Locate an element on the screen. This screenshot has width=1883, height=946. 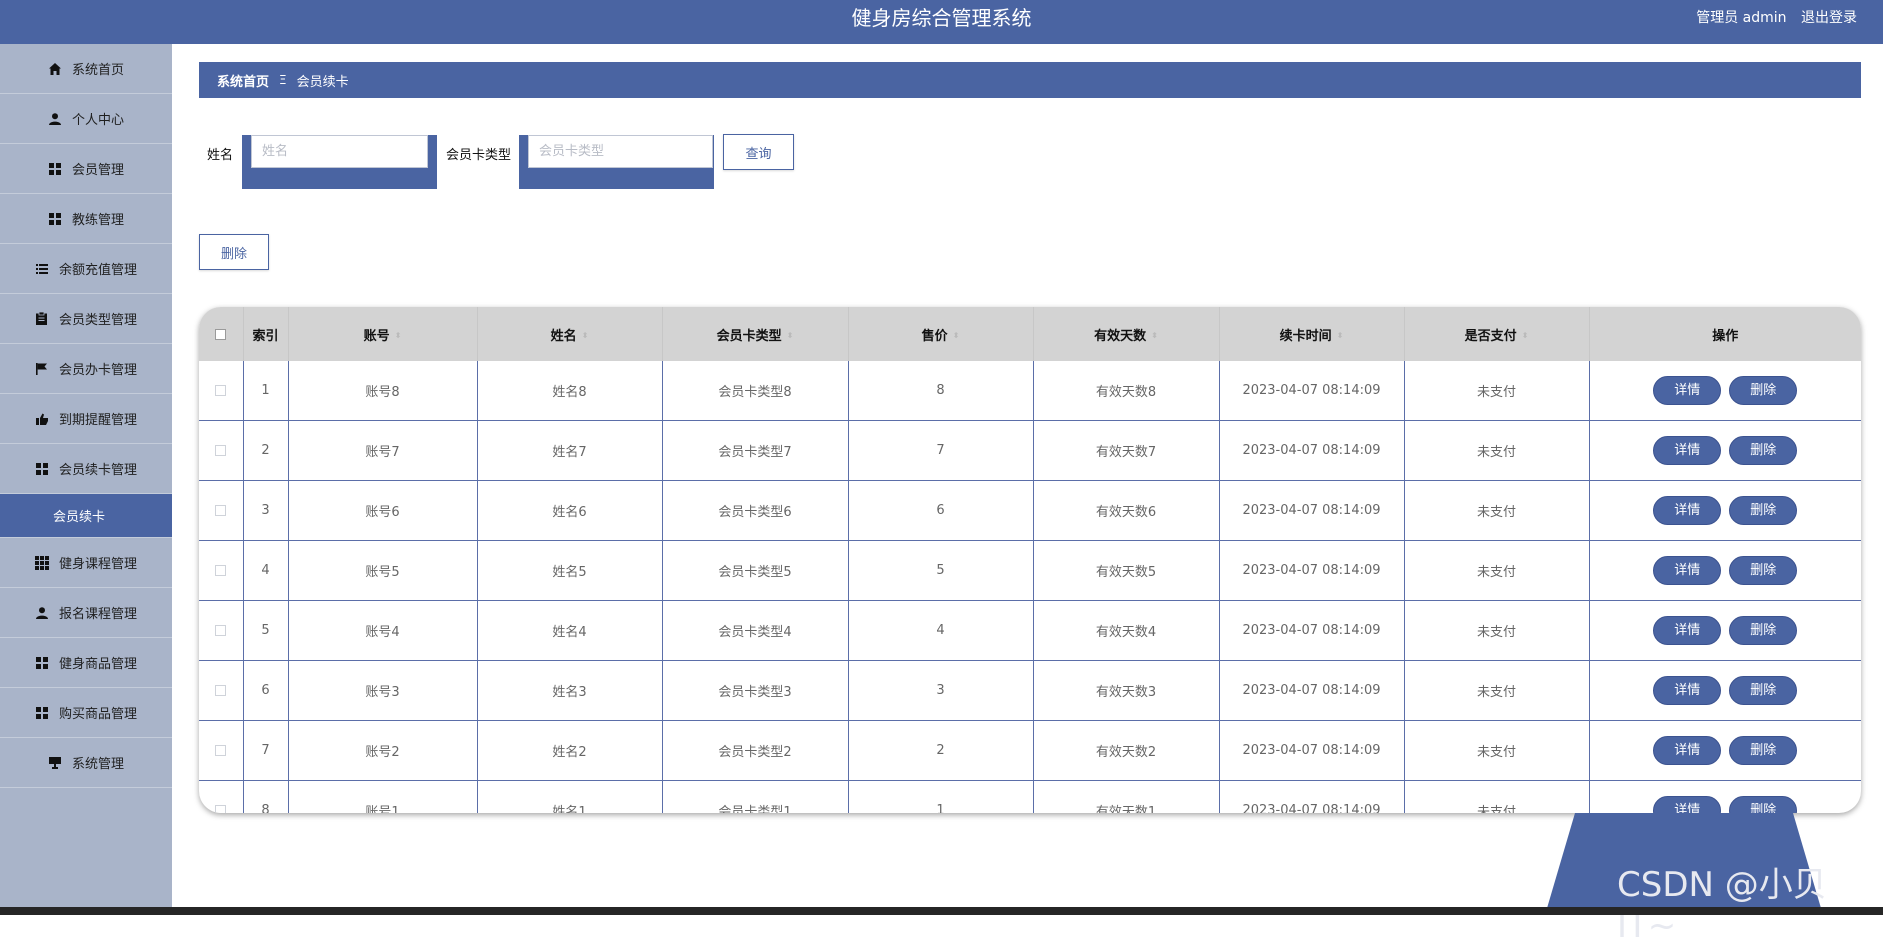
cell-card-type: 会员卡类型2 is located at coordinates (755, 750).